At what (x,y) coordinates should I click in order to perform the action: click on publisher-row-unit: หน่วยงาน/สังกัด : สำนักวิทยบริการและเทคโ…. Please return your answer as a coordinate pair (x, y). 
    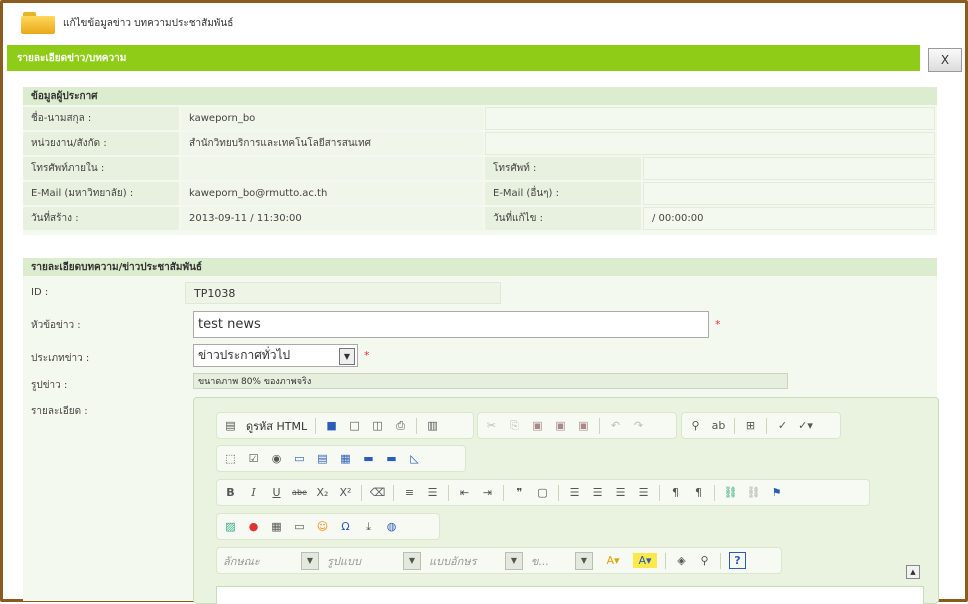
    Looking at the image, I should click on (480, 143).